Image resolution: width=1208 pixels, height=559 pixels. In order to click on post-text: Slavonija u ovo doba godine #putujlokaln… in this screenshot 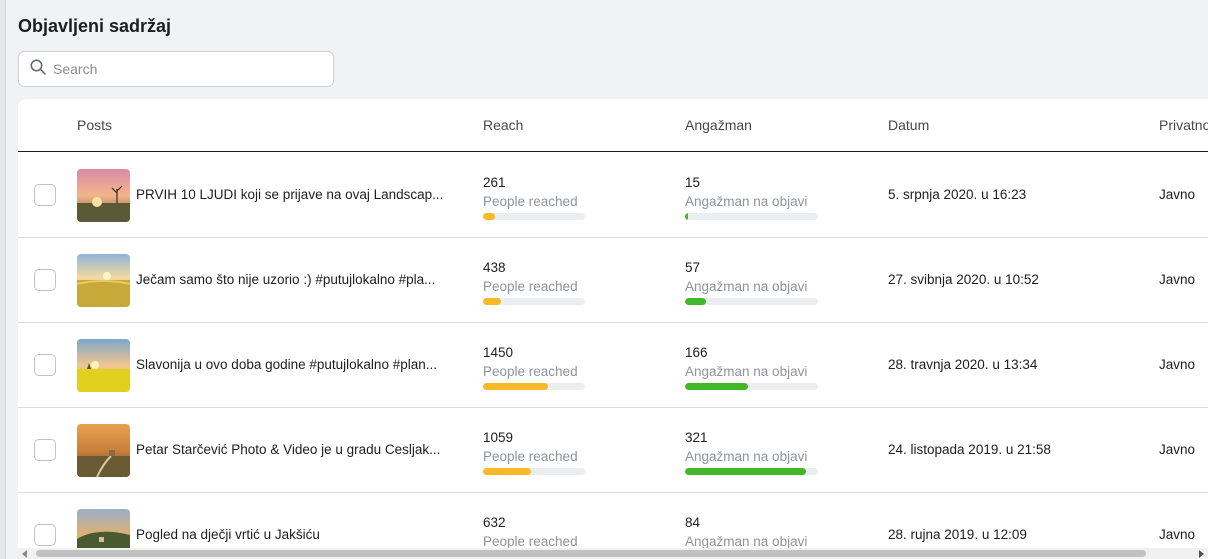, I will do `click(306, 364)`.